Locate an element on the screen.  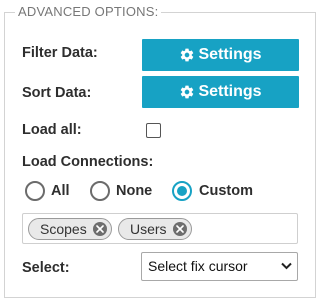
advanced-options-legend: ADVANCED OPTIONS: is located at coordinates (88, 12).